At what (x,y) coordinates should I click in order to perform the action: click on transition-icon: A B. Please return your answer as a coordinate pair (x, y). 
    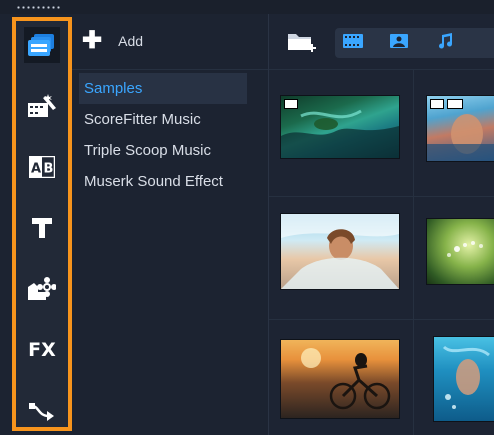
    Looking at the image, I should click on (42, 167).